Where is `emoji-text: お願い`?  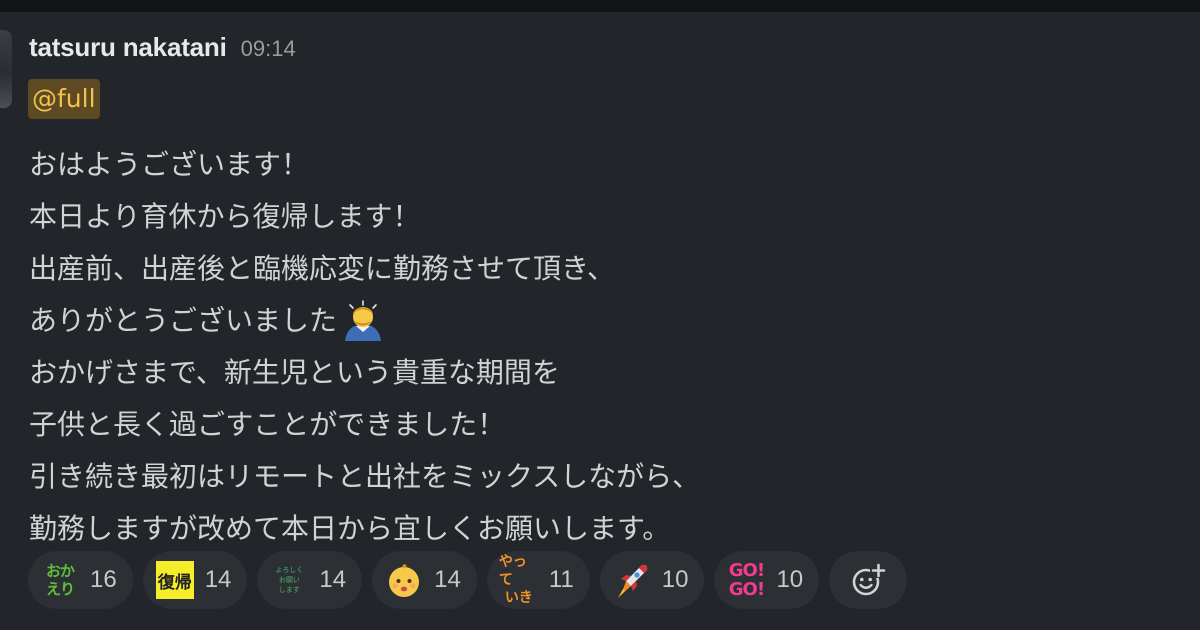 emoji-text: お願い is located at coordinates (289, 580).